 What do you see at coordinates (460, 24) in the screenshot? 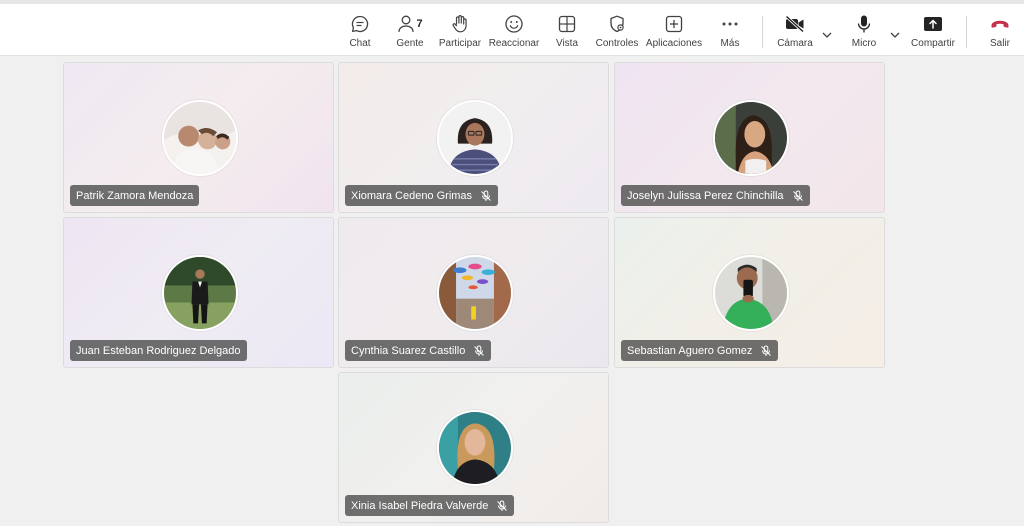
I see `raise-hand-icon` at bounding box center [460, 24].